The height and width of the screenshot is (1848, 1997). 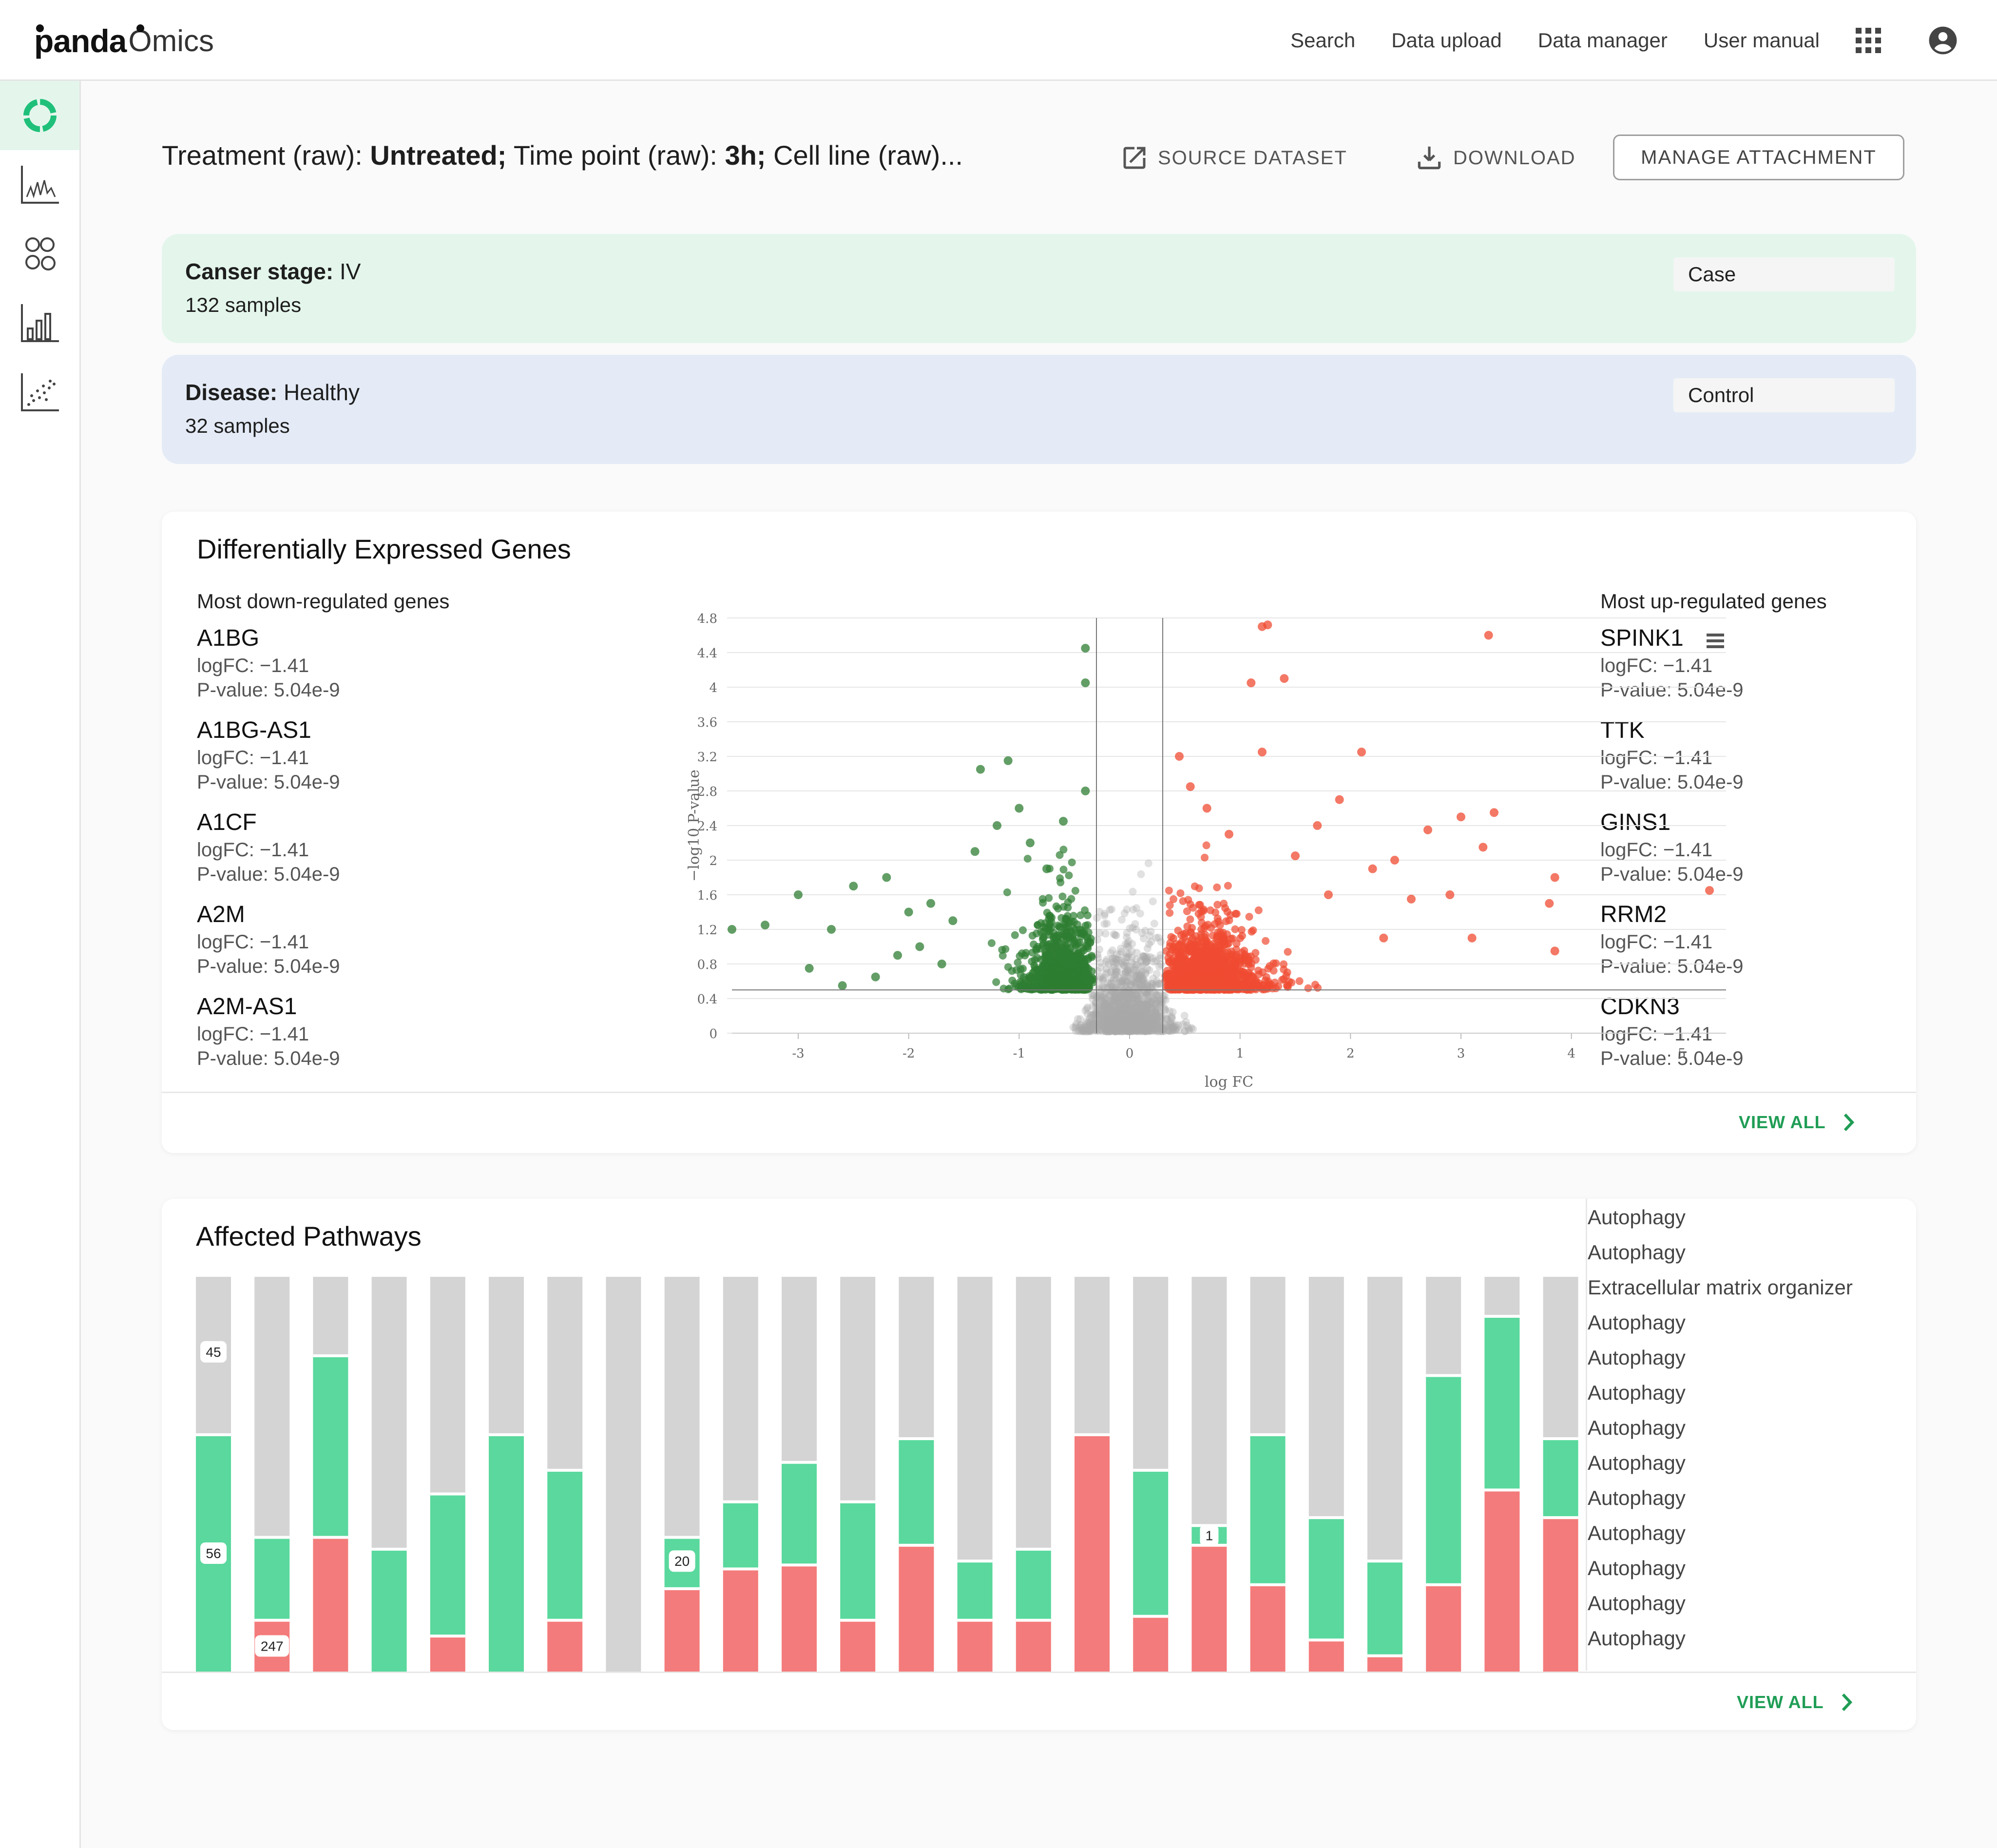 I want to click on gene-logfc: logFC: −1.41, so click(x=253, y=758).